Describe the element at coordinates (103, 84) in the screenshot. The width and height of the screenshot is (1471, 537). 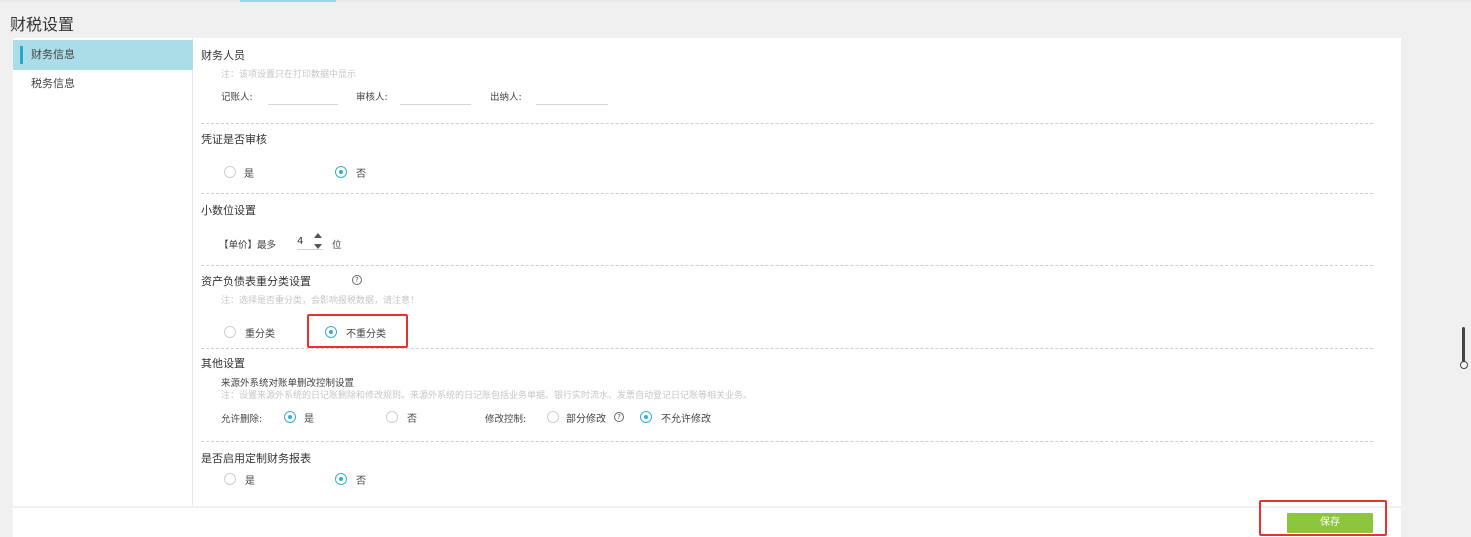
I see `sidebar-item-tax-info: 税务信息` at that location.